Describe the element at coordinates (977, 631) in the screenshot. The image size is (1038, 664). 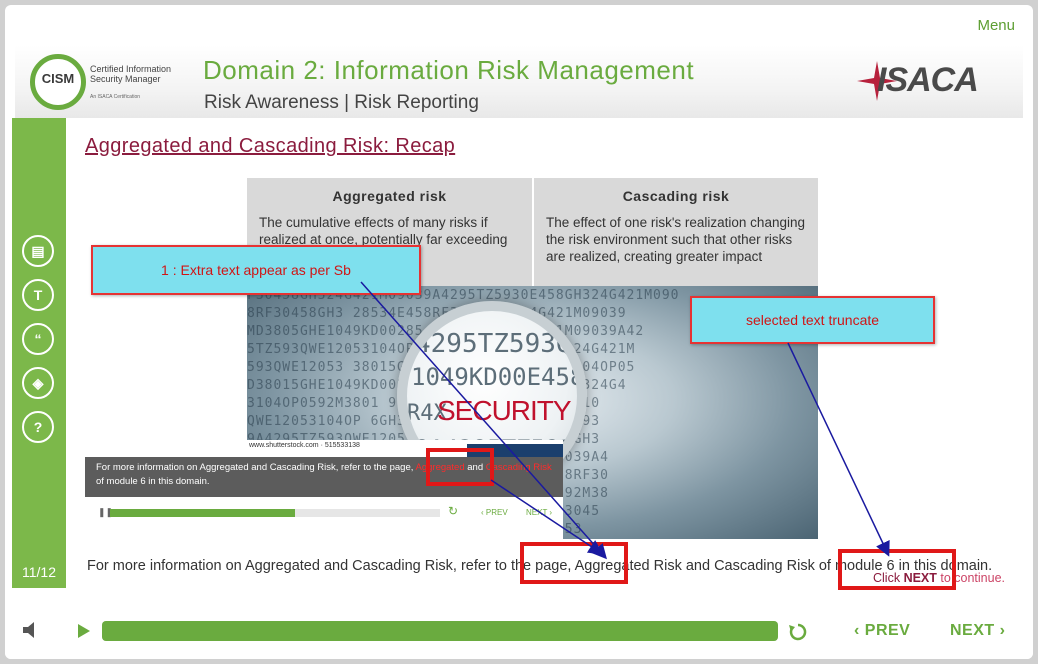
I see `next-button: NEXT ›` at that location.